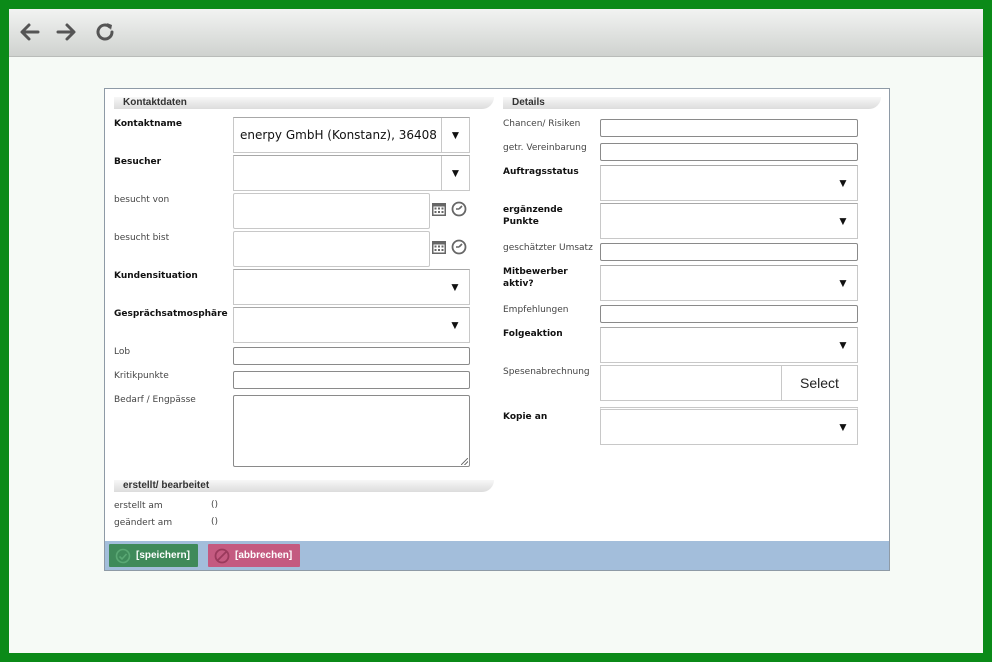 This screenshot has width=992, height=662. I want to click on label-ergaenzende-punkte: ergänzende Punkte, so click(533, 216).